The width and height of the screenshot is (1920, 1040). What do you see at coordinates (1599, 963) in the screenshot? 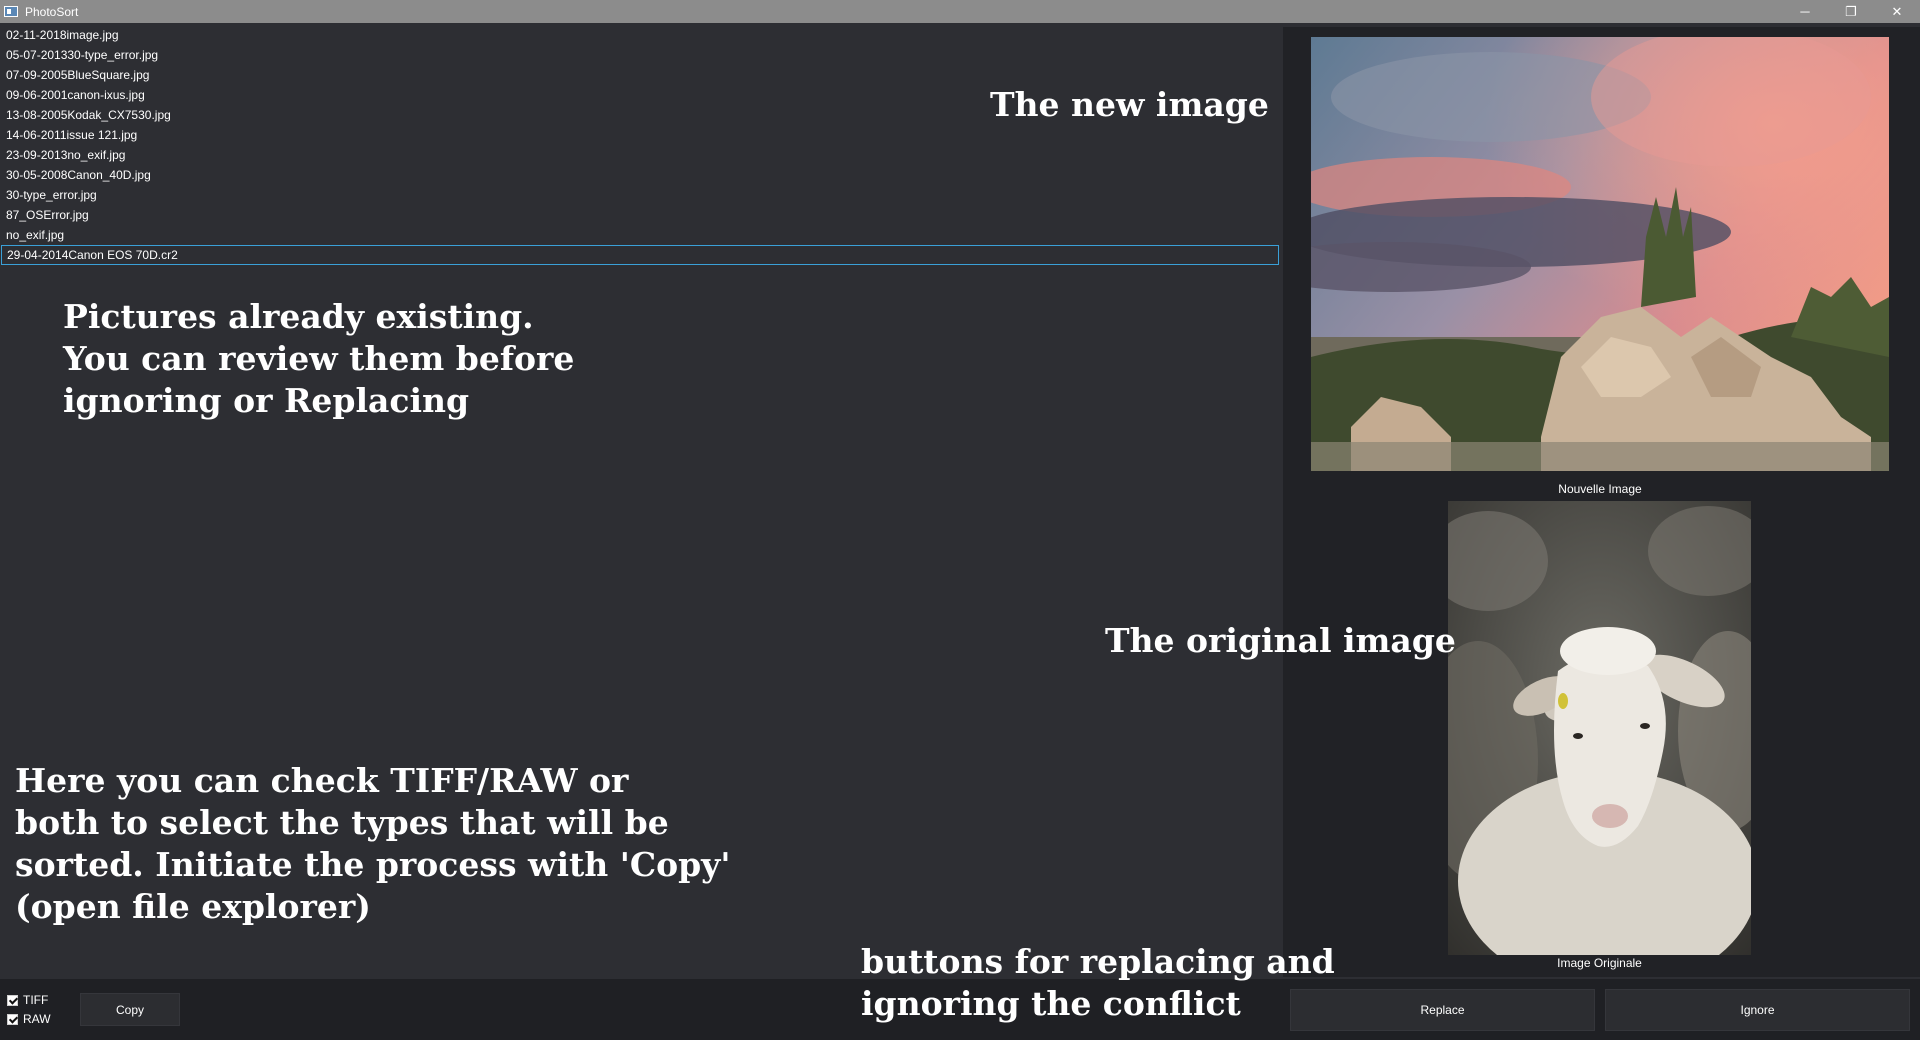
I see `original-image-caption: Image Originale` at bounding box center [1599, 963].